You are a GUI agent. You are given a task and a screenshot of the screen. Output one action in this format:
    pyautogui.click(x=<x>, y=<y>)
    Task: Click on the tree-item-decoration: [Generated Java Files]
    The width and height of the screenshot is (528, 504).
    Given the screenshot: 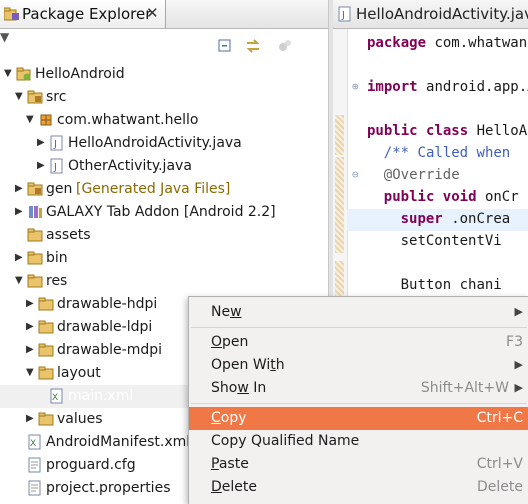 What is the action you would take?
    pyautogui.click(x=153, y=189)
    